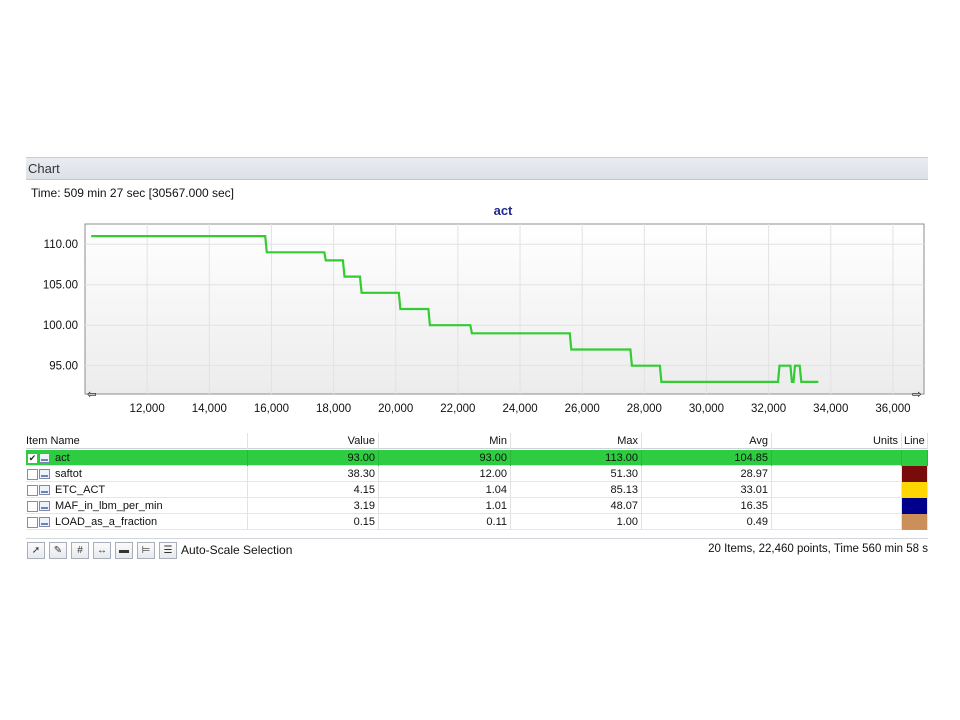  I want to click on table-row: LOAD_as_a_fraction 0.15 0.11 1.00 0.49, so click(477, 522).